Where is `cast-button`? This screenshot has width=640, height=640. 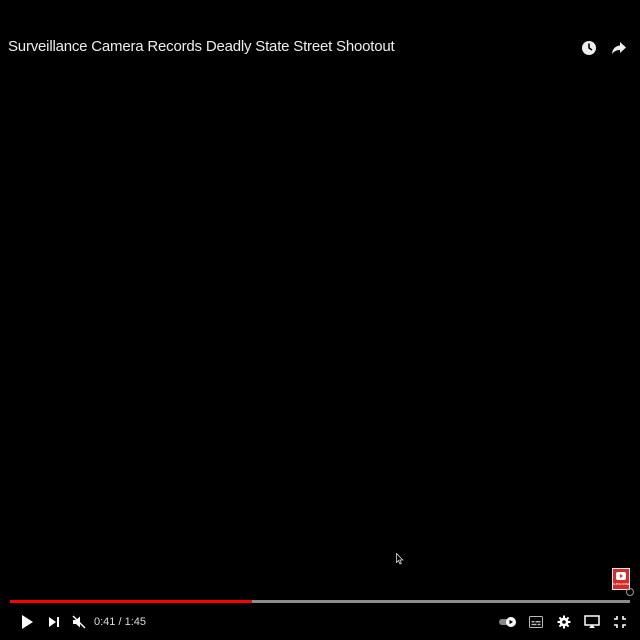 cast-button is located at coordinates (592, 622).